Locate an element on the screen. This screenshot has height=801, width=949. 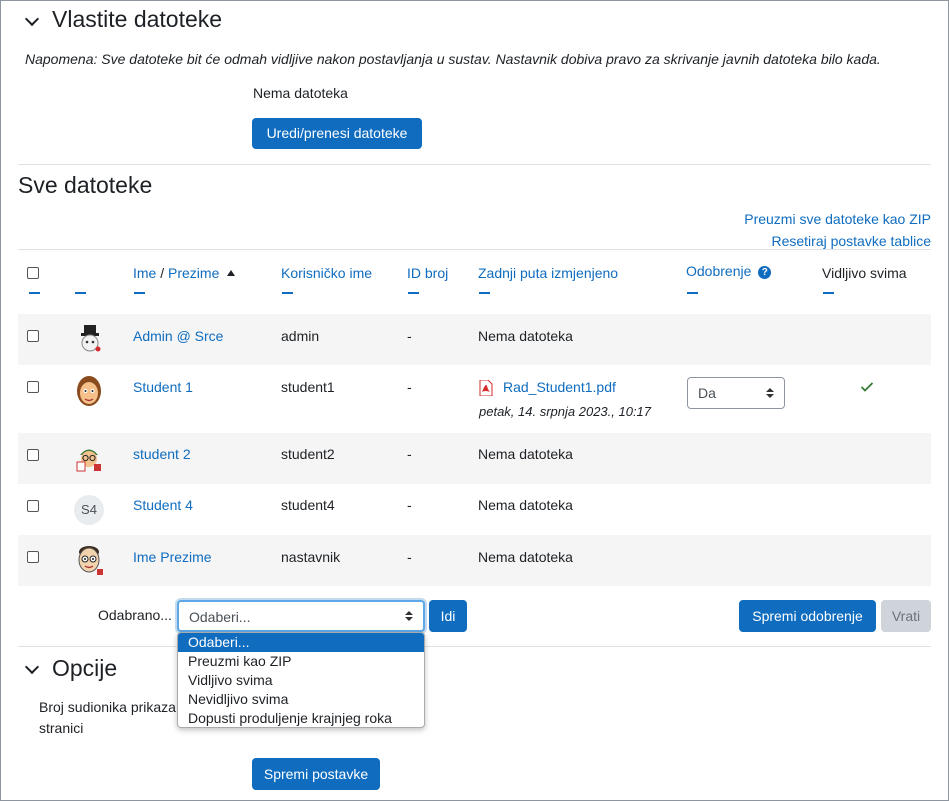
pdf-icon is located at coordinates (486, 389).